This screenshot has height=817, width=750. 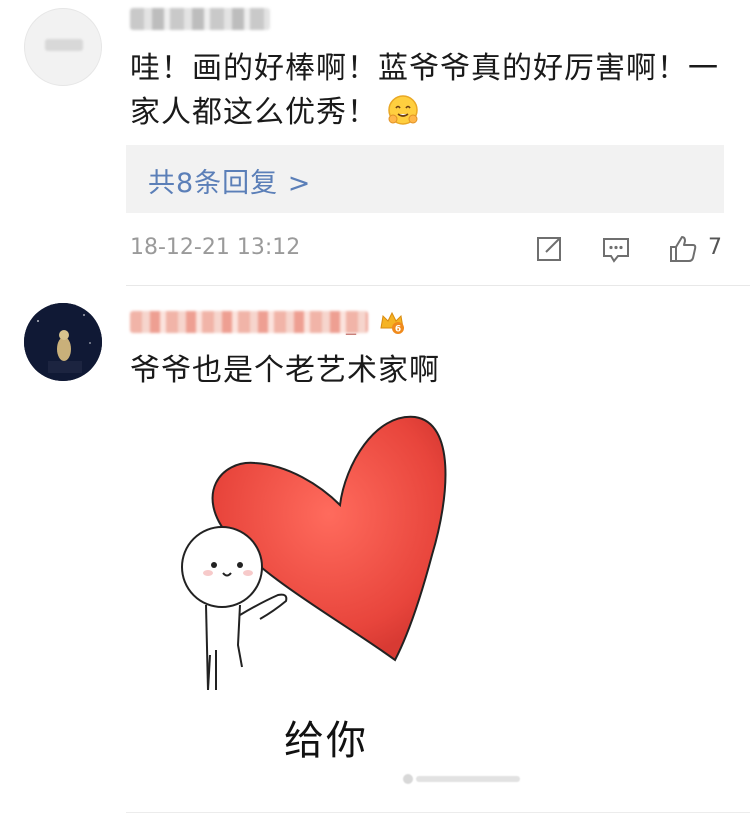 What do you see at coordinates (398, 330) in the screenshot?
I see `svg-text: 6` at bounding box center [398, 330].